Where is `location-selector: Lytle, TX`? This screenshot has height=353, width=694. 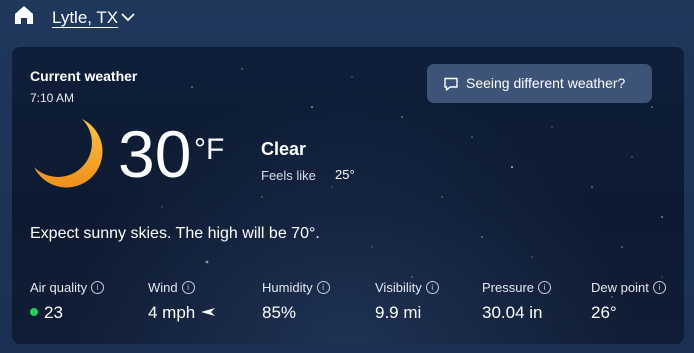 location-selector: Lytle, TX is located at coordinates (85, 18).